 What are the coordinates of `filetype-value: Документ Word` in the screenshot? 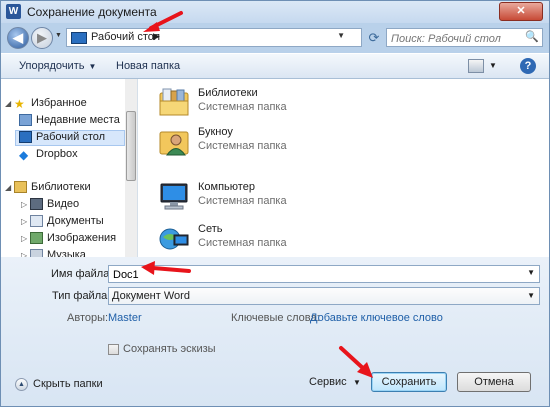 It's located at (151, 296).